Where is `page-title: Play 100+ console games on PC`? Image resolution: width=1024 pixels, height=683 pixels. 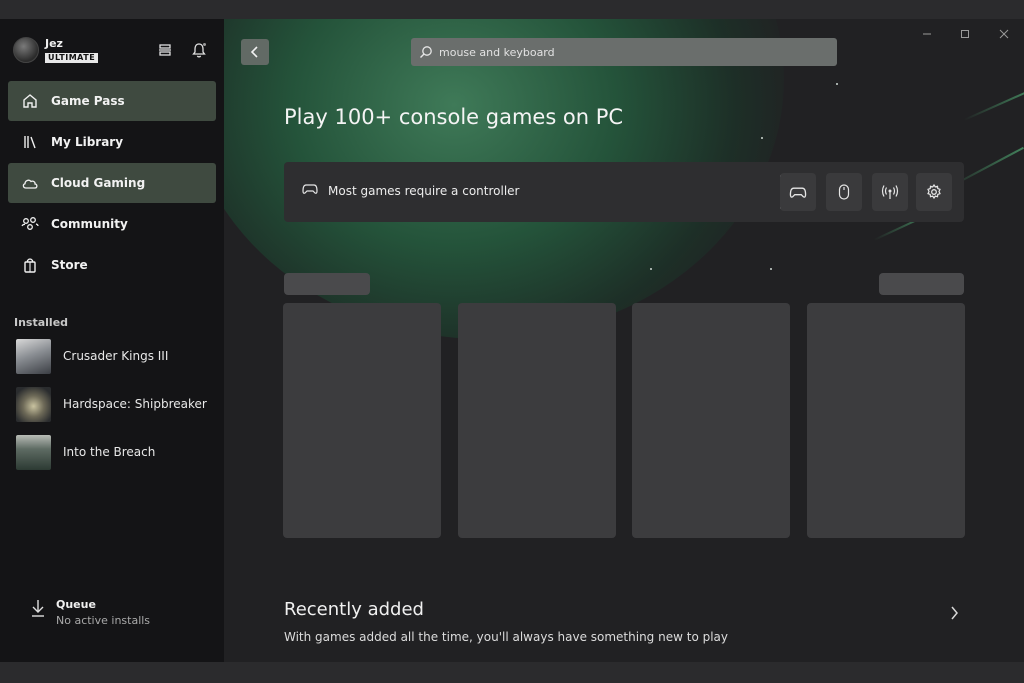 page-title: Play 100+ console games on PC is located at coordinates (454, 117).